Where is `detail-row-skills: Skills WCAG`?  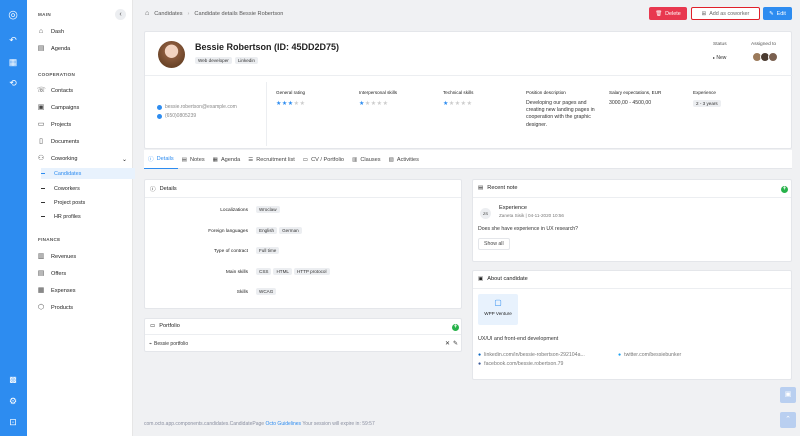 detail-row-skills: Skills WCAG is located at coordinates (304, 293).